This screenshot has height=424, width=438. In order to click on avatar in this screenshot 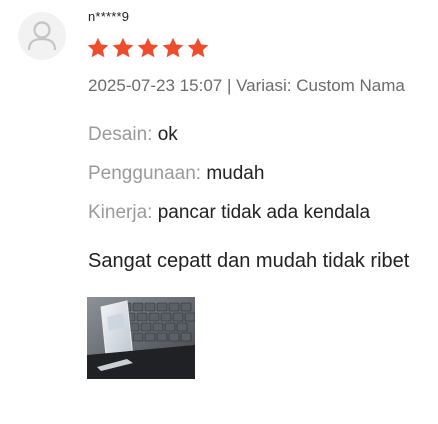, I will do `click(42, 36)`.